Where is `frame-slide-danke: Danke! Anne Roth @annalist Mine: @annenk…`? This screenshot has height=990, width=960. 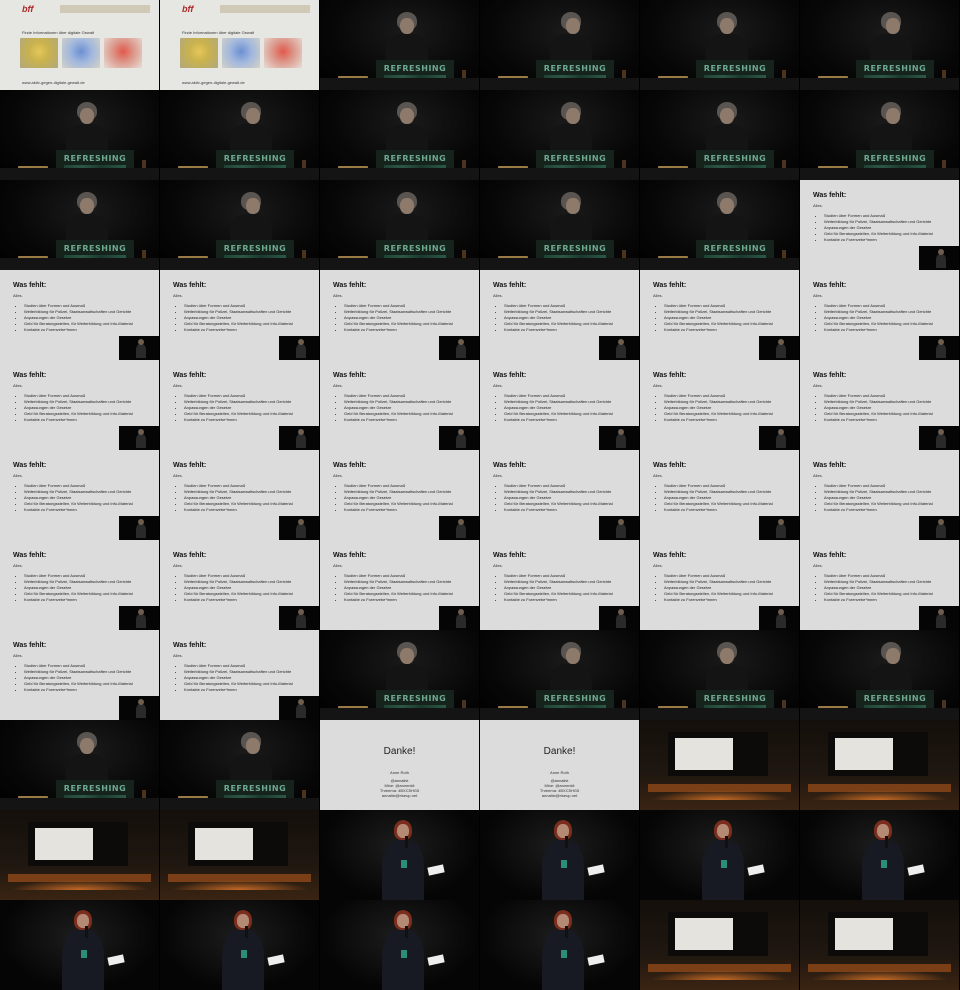 frame-slide-danke: Danke! Anne Roth @annalist Mine: @annenk… is located at coordinates (400, 765).